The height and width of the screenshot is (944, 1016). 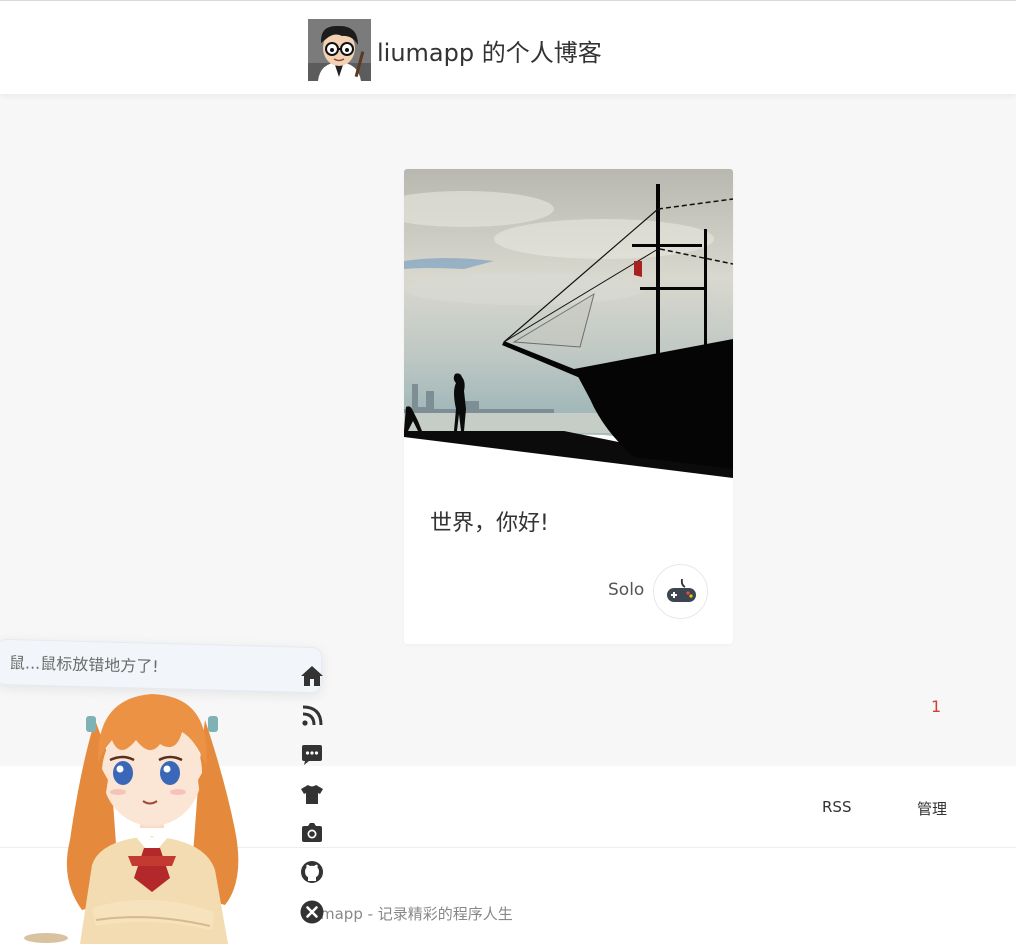 What do you see at coordinates (312, 755) in the screenshot?
I see `chat-icon` at bounding box center [312, 755].